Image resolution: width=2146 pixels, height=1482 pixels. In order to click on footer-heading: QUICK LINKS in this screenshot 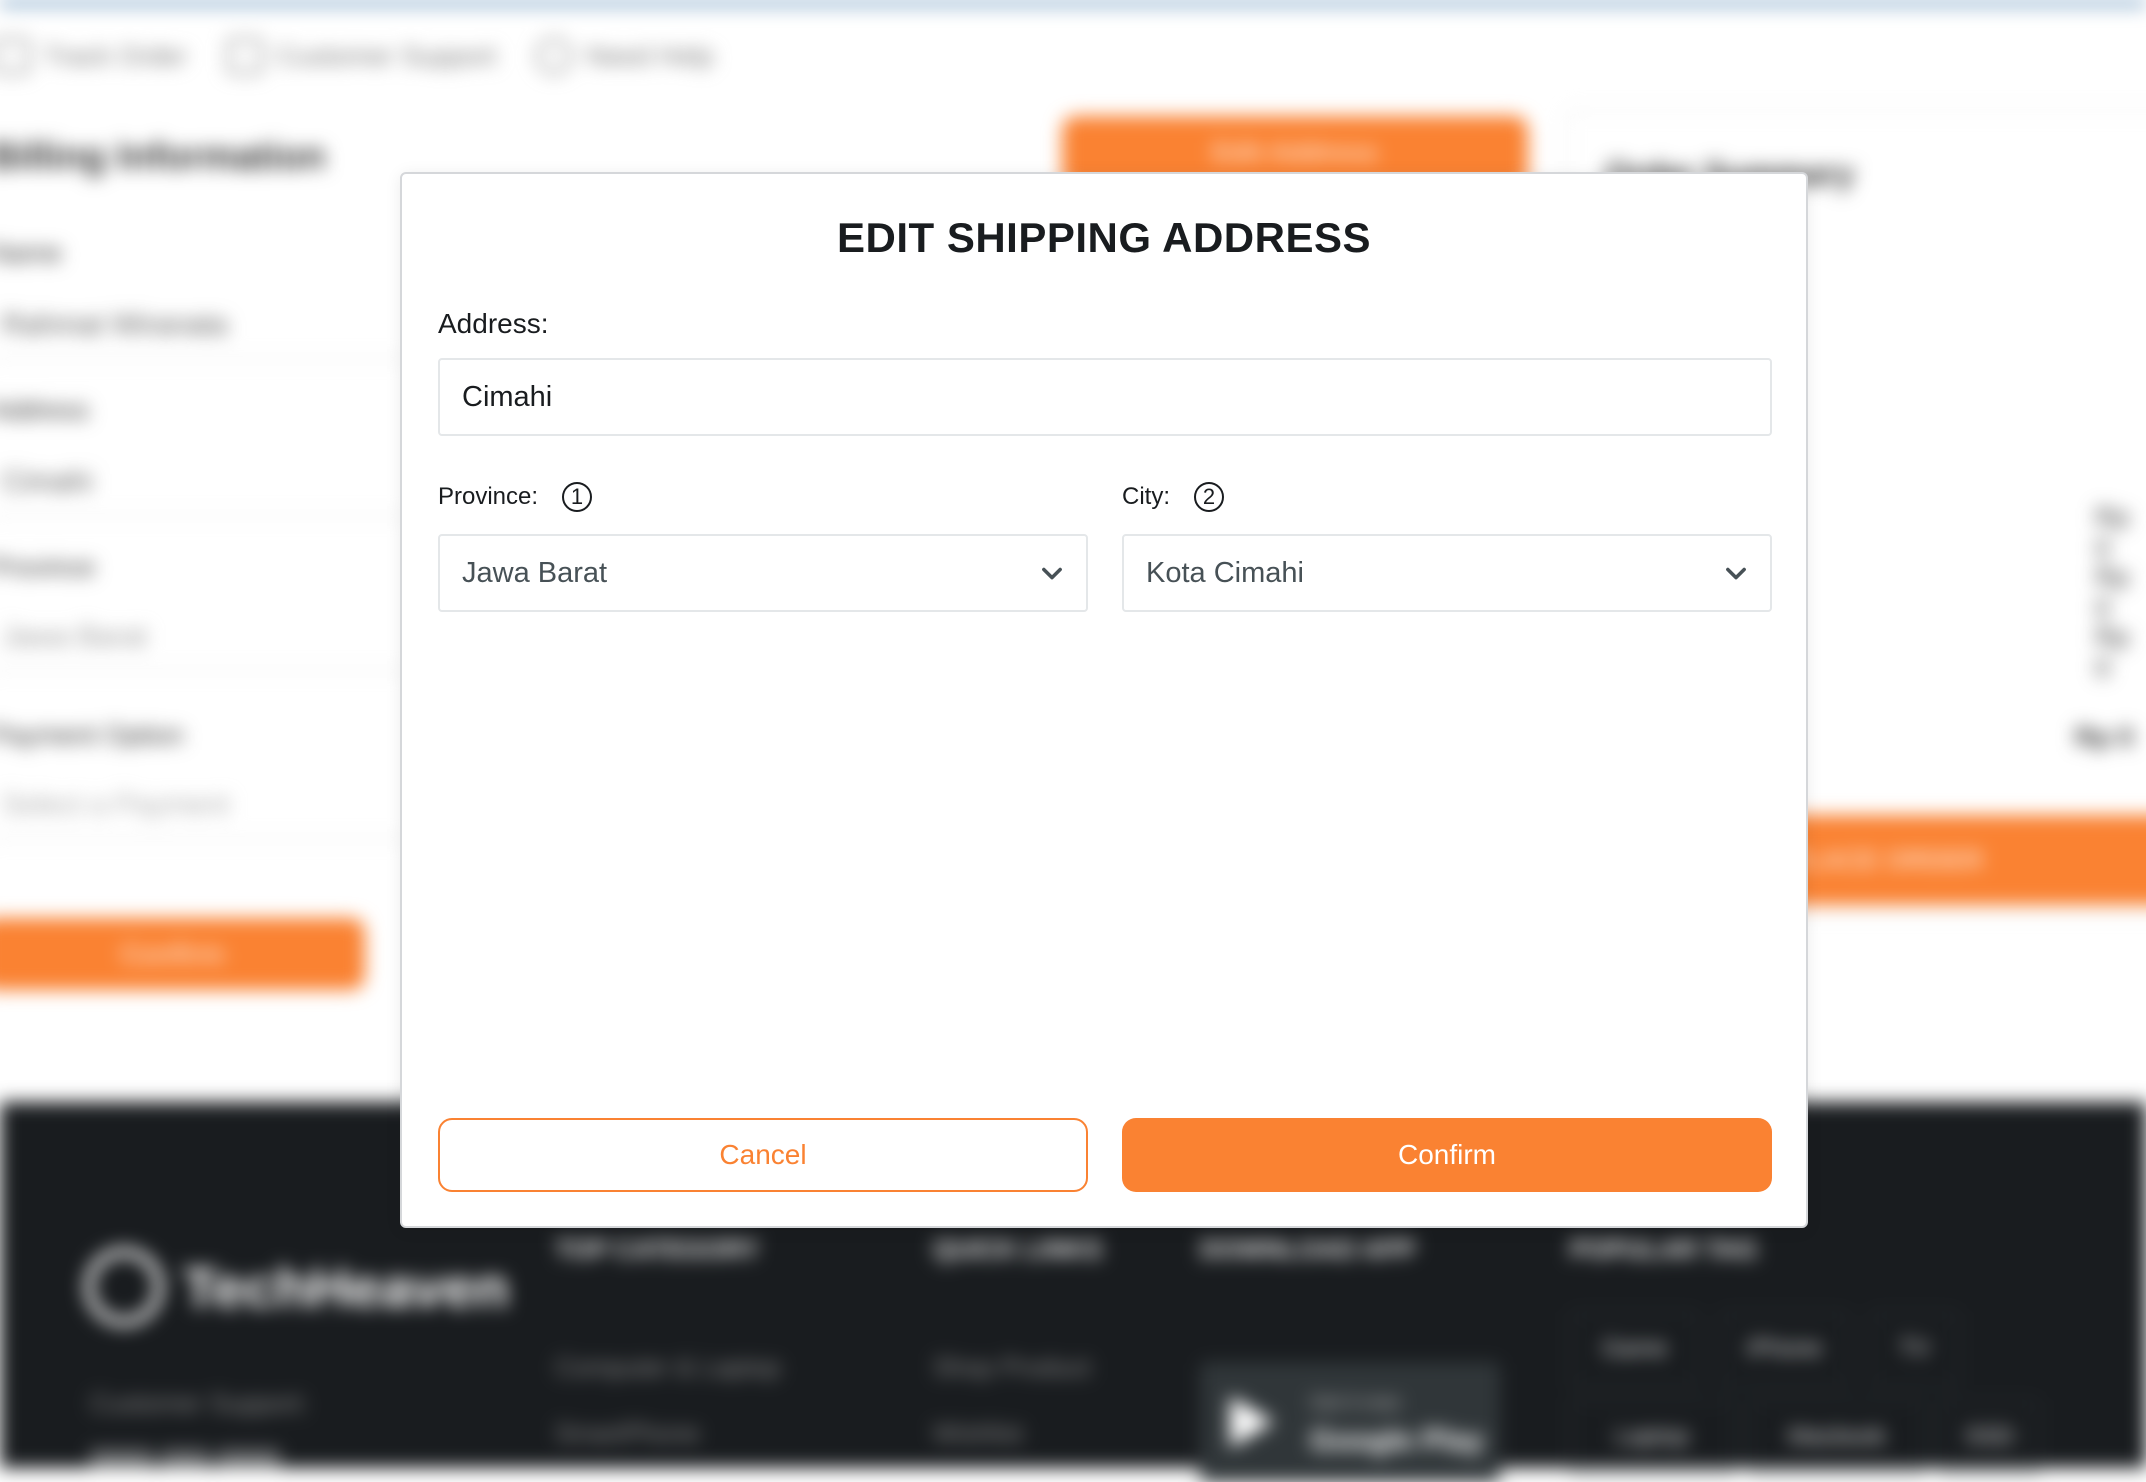, I will do `click(1017, 1249)`.